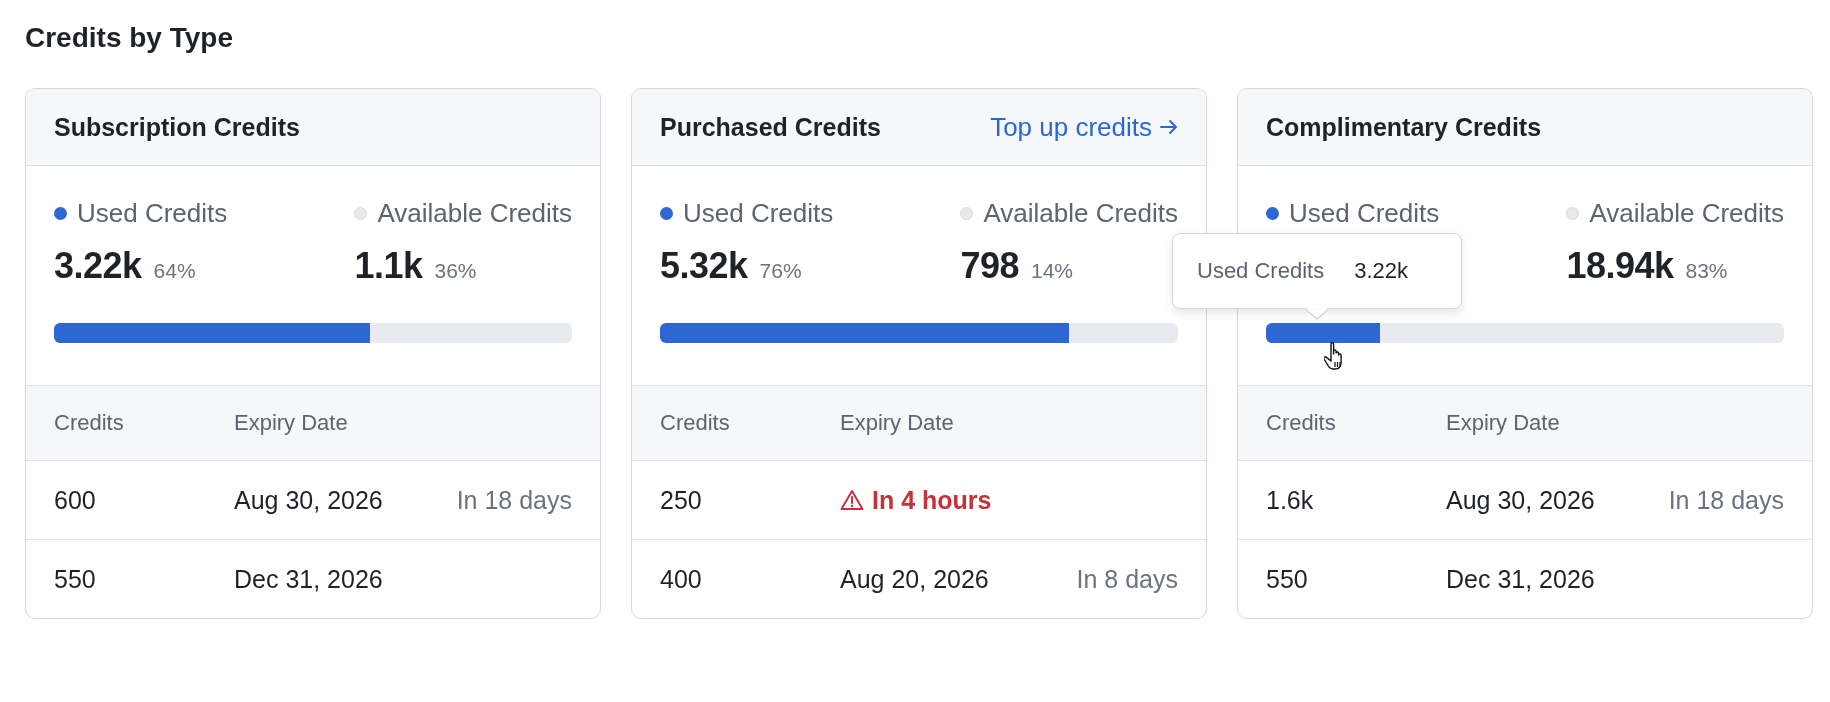 The image size is (1830, 702). Describe the element at coordinates (1084, 127) in the screenshot. I see `top-up-link: Top up credits` at that location.